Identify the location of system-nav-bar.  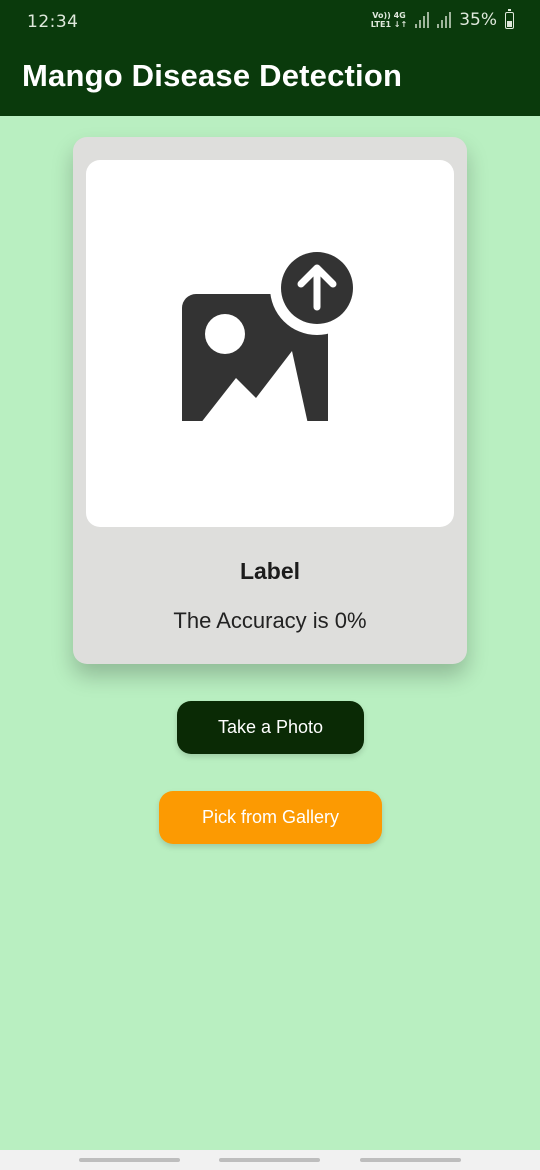
(270, 1160).